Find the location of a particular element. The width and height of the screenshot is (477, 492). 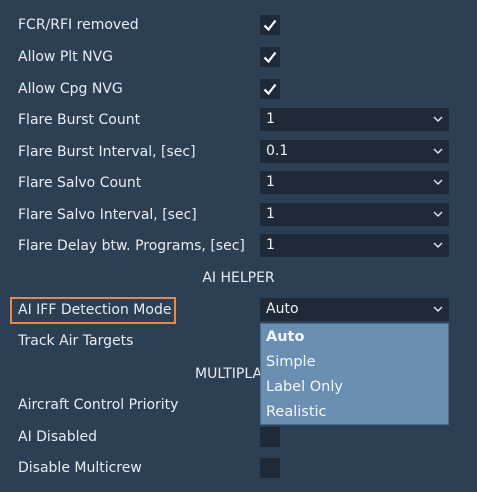

select-value: 0.1 is located at coordinates (277, 151).